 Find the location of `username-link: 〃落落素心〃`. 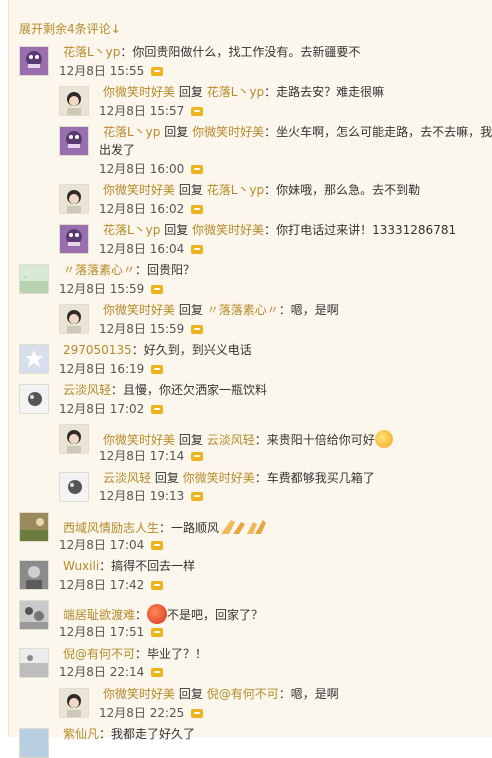

username-link: 〃落落素心〃 is located at coordinates (99, 270).